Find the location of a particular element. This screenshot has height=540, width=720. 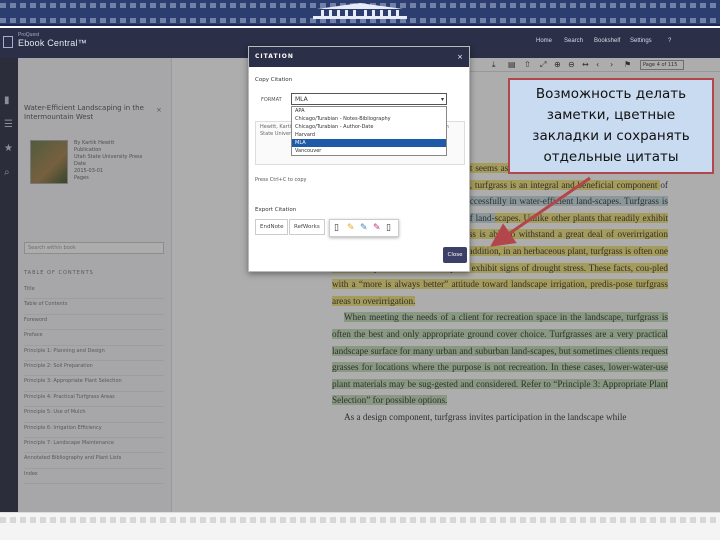

format-option: Vancouver is located at coordinates (369, 151).